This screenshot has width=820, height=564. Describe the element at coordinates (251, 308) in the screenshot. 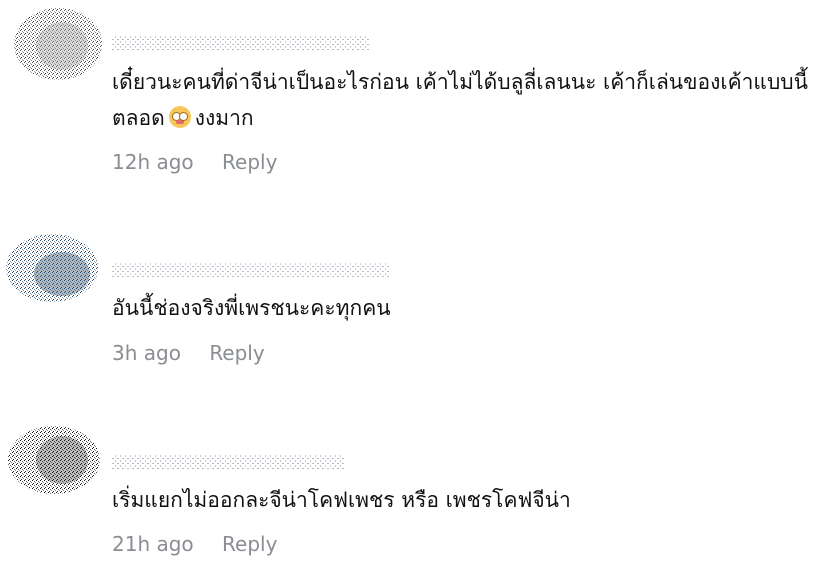

I see `comment-body: อันนี้ช่องจริงพี่เพรชนะคะทุกคน` at that location.